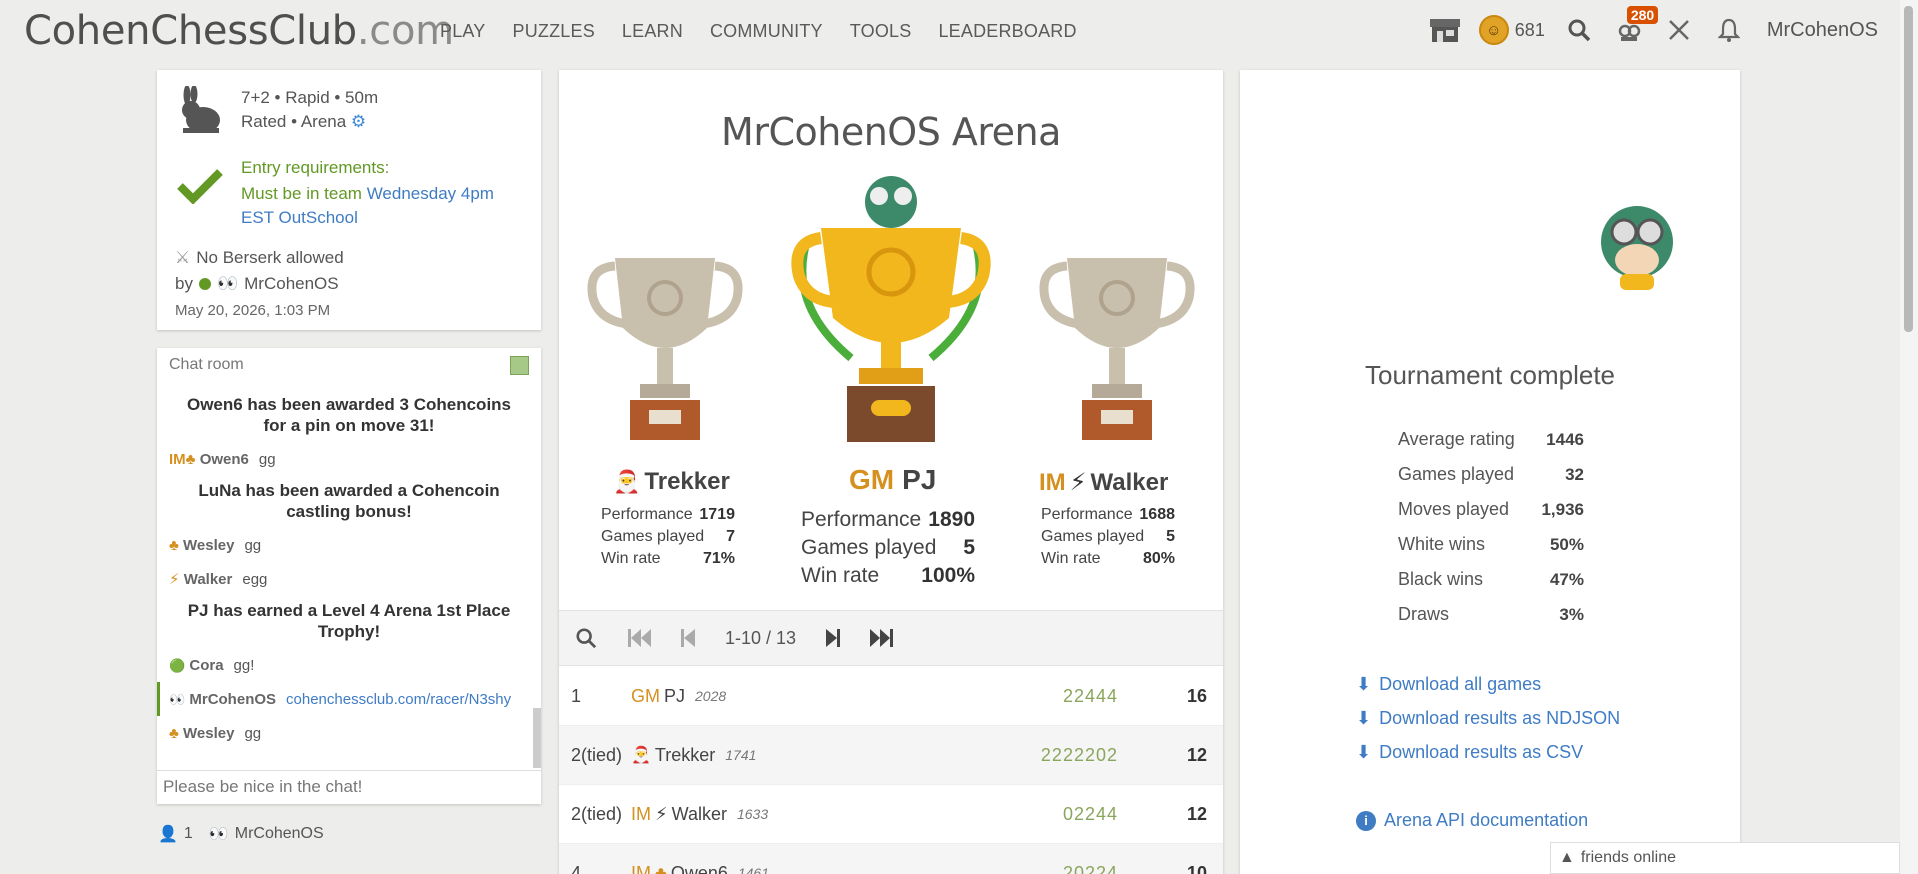  What do you see at coordinates (1679, 30) in the screenshot?
I see `swords-icon` at bounding box center [1679, 30].